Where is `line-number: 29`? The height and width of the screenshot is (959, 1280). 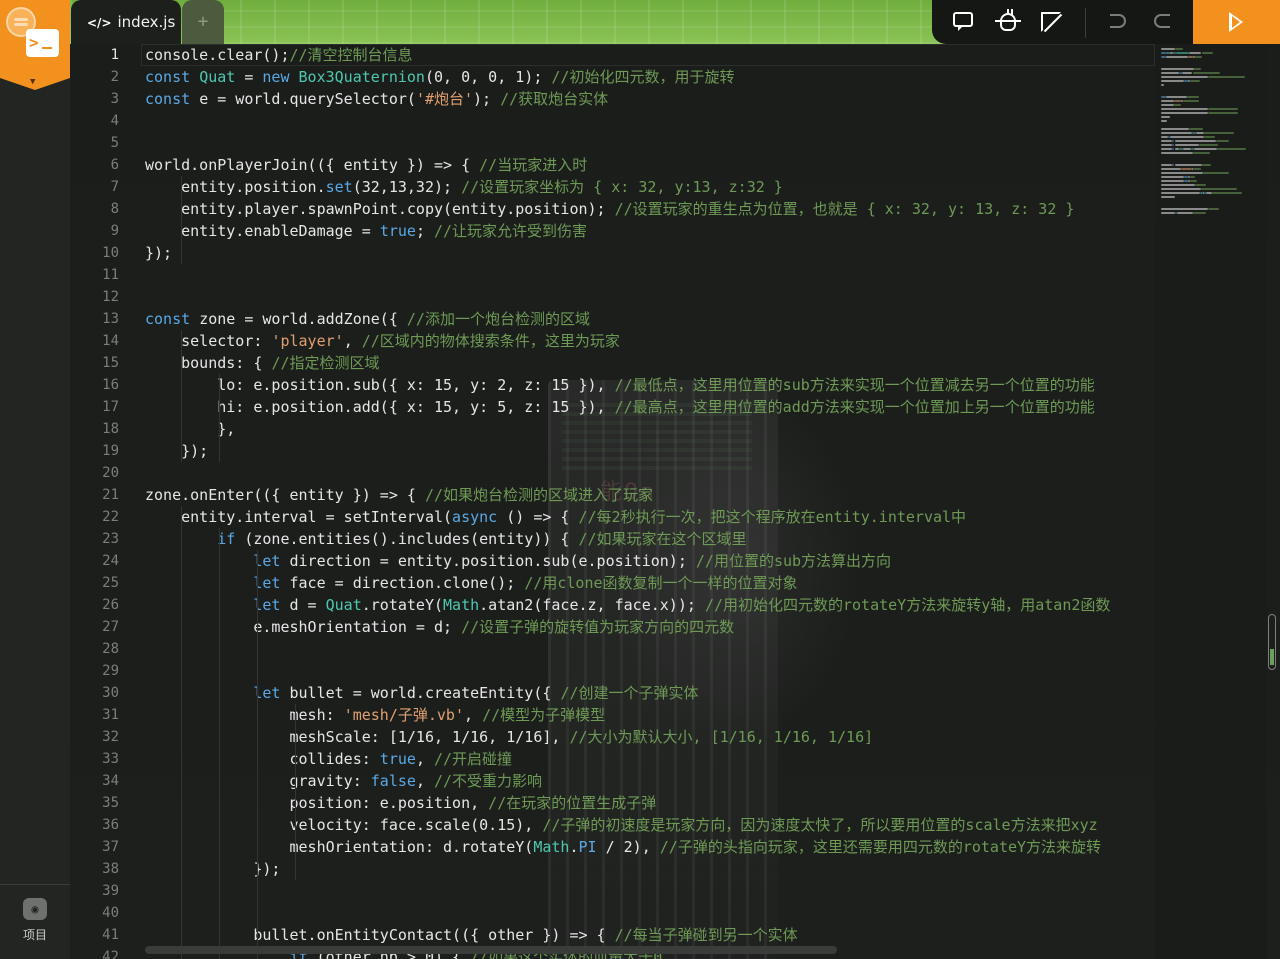
line-number: 29 is located at coordinates (110, 671).